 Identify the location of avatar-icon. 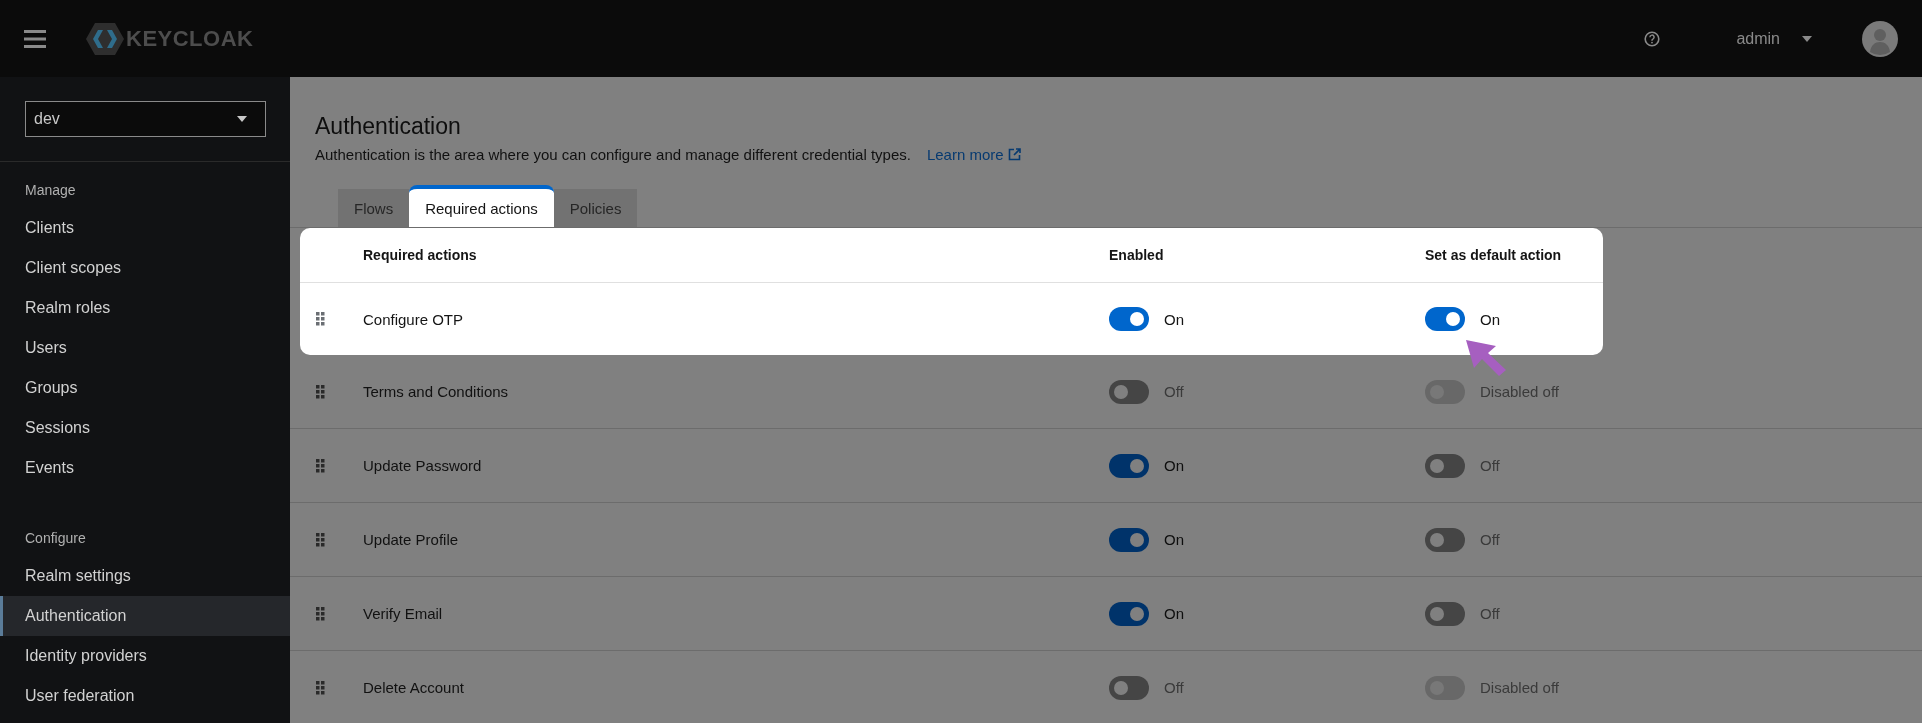
(1880, 38).